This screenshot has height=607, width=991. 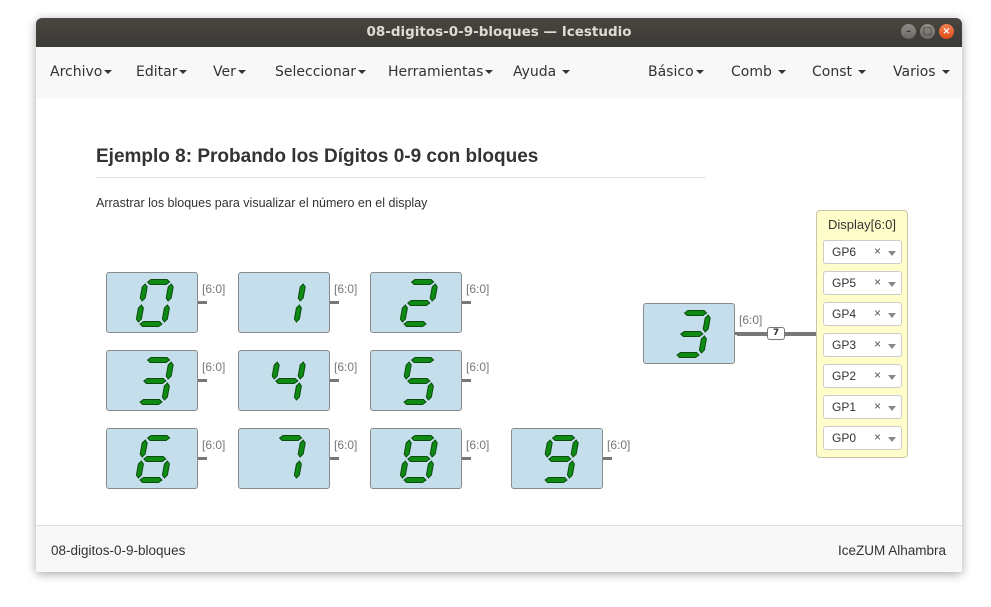 I want to click on pin-select-gp6: GP6 ×, so click(x=862, y=252).